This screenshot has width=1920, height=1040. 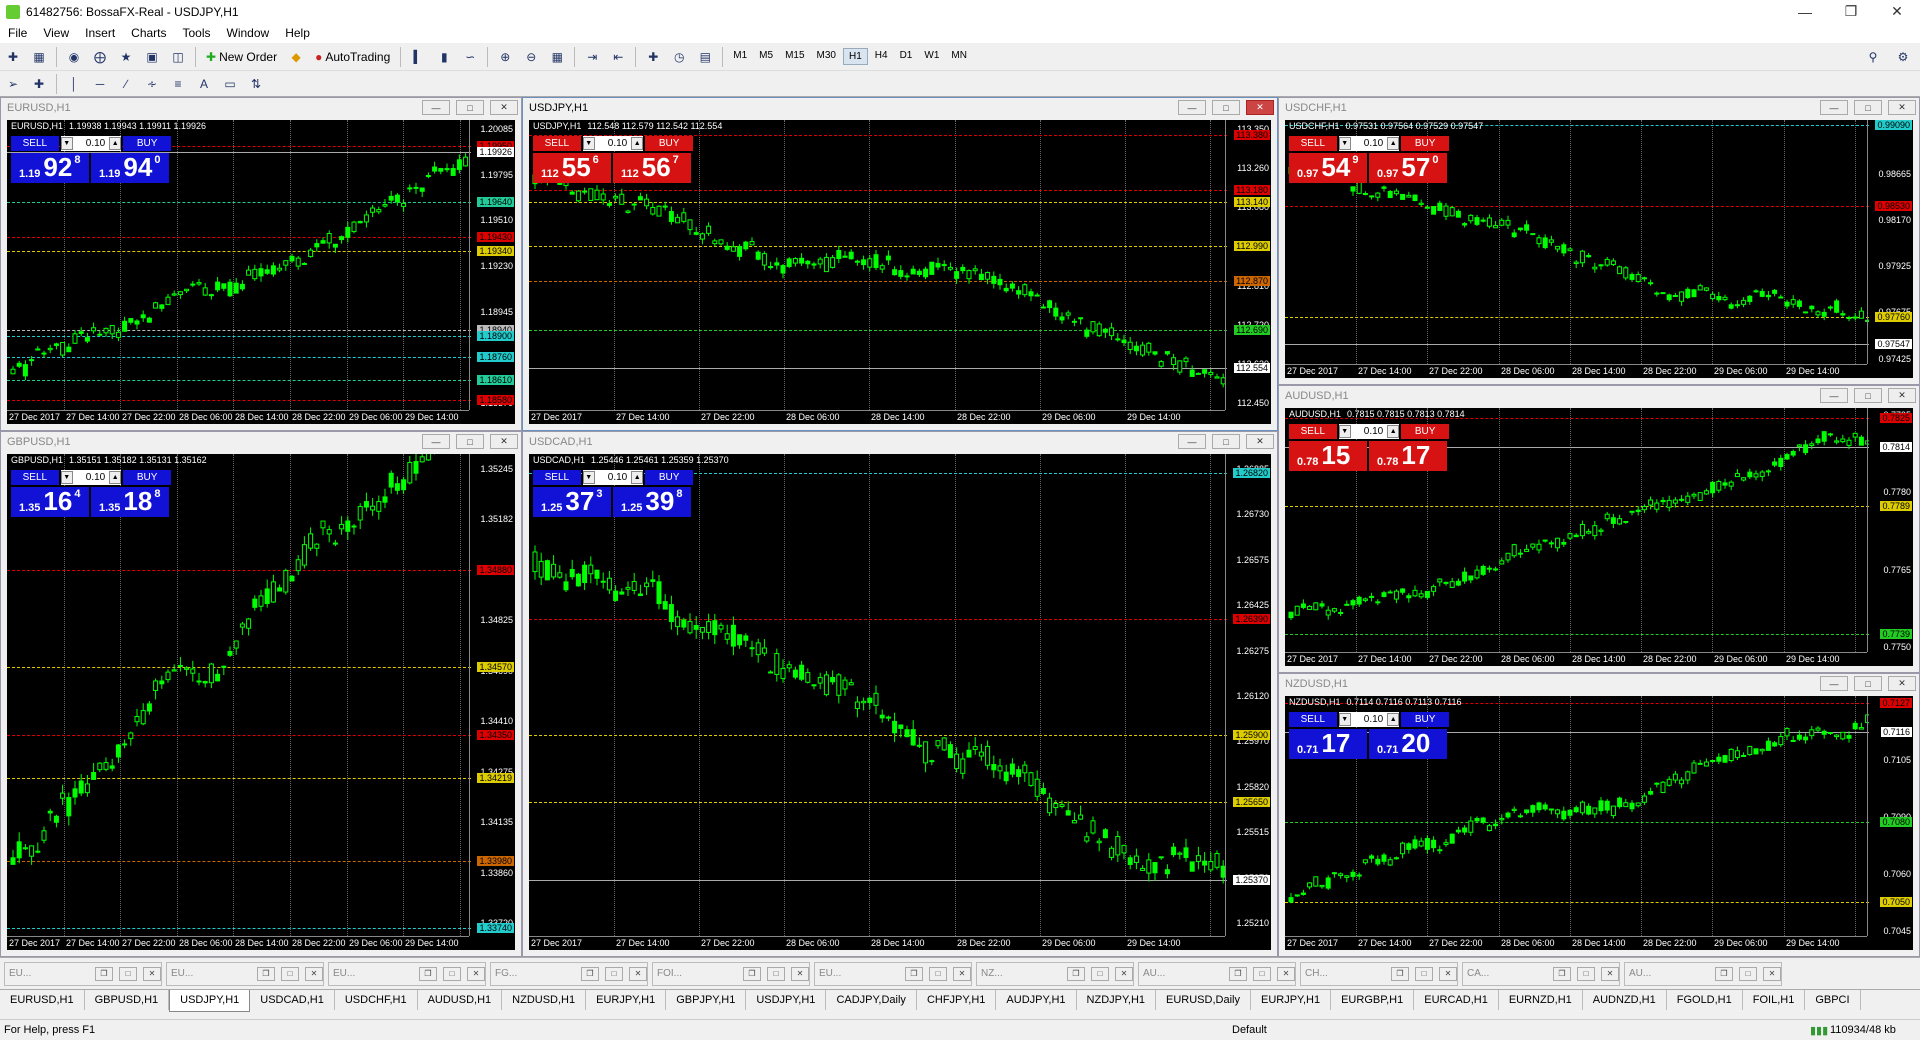 What do you see at coordinates (210, 1001) in the screenshot?
I see `chart-tab: USDJPY,H1` at bounding box center [210, 1001].